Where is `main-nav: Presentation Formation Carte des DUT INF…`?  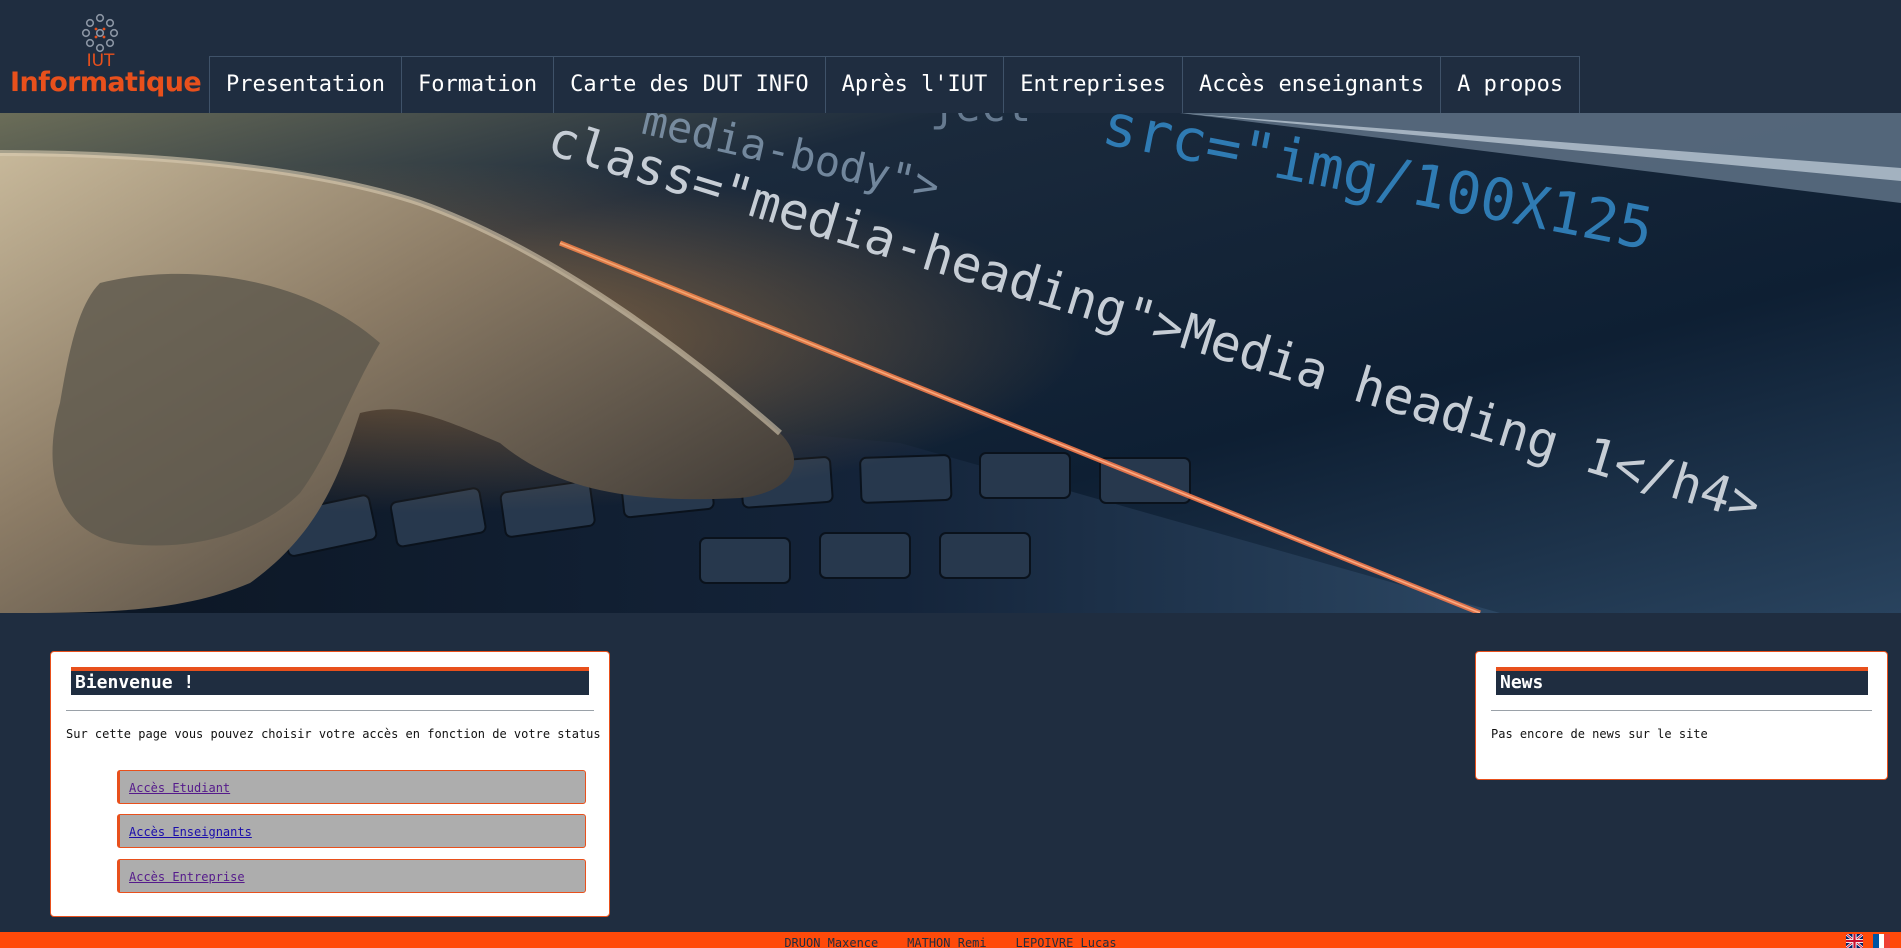
main-nav: Presentation Formation Carte des DUT INF… is located at coordinates (895, 84).